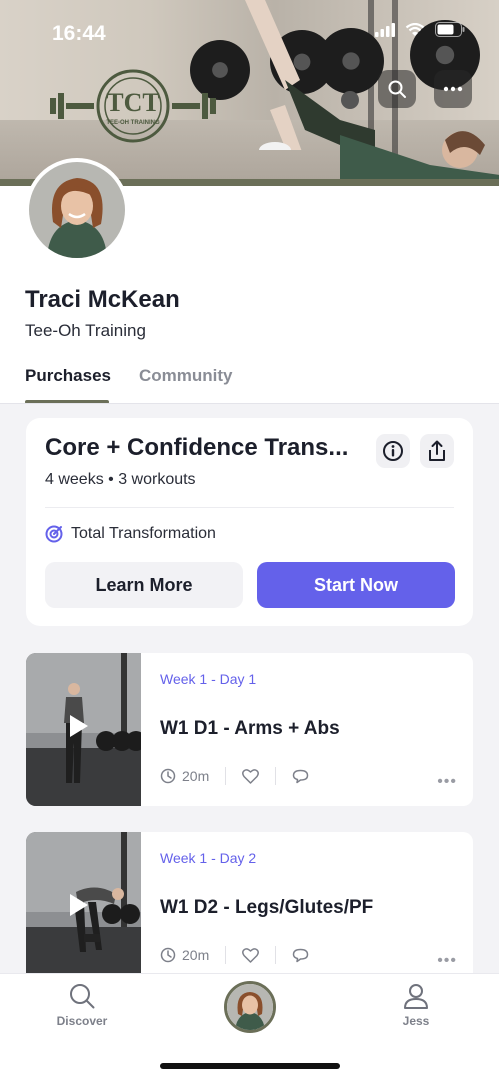  I want to click on share-icon, so click(437, 450).